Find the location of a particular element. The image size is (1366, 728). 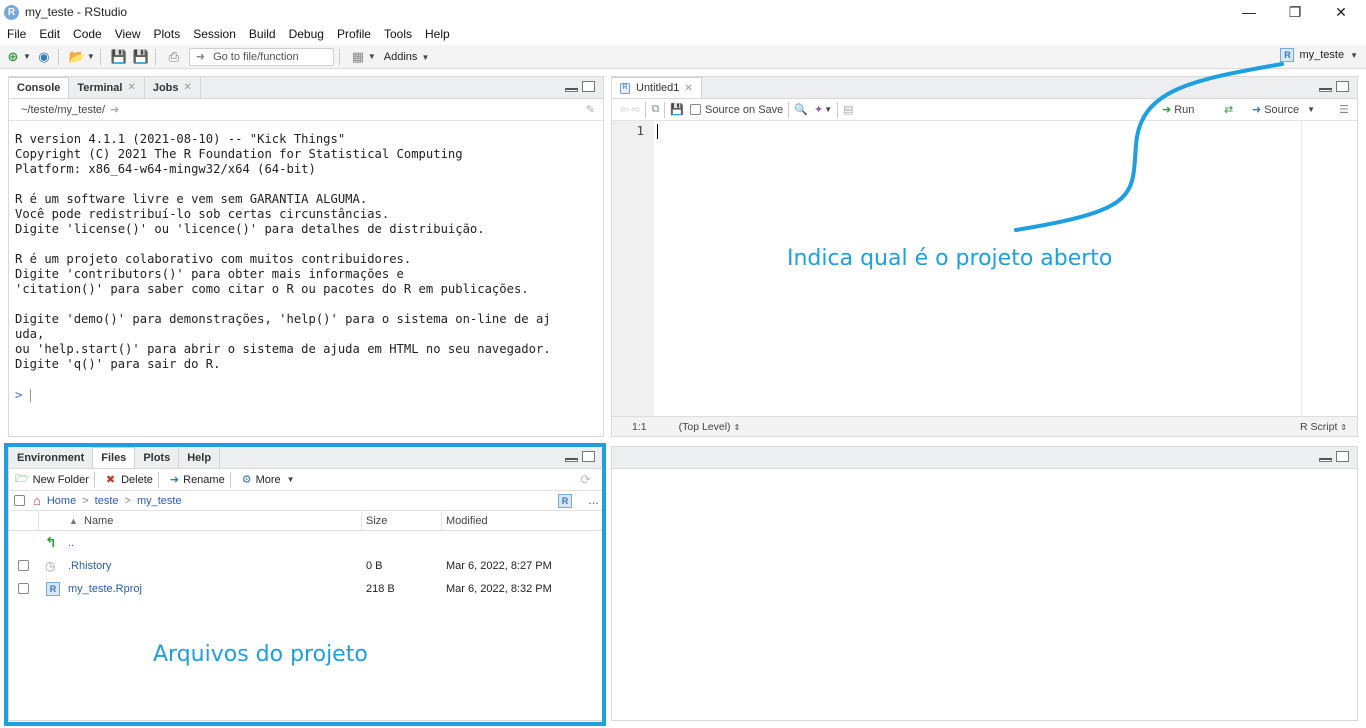

new-file-icon: ⊕ is located at coordinates (13, 57).